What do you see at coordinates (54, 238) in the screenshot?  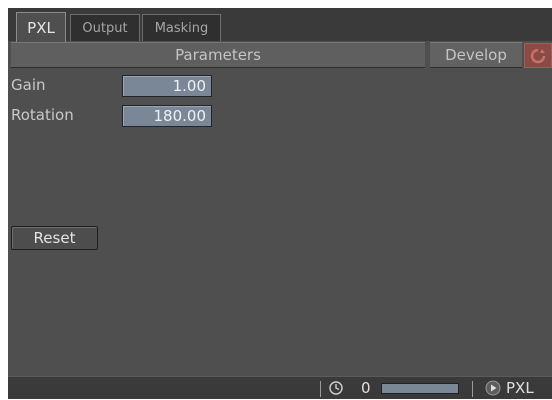 I see `reset-button: Reset` at bounding box center [54, 238].